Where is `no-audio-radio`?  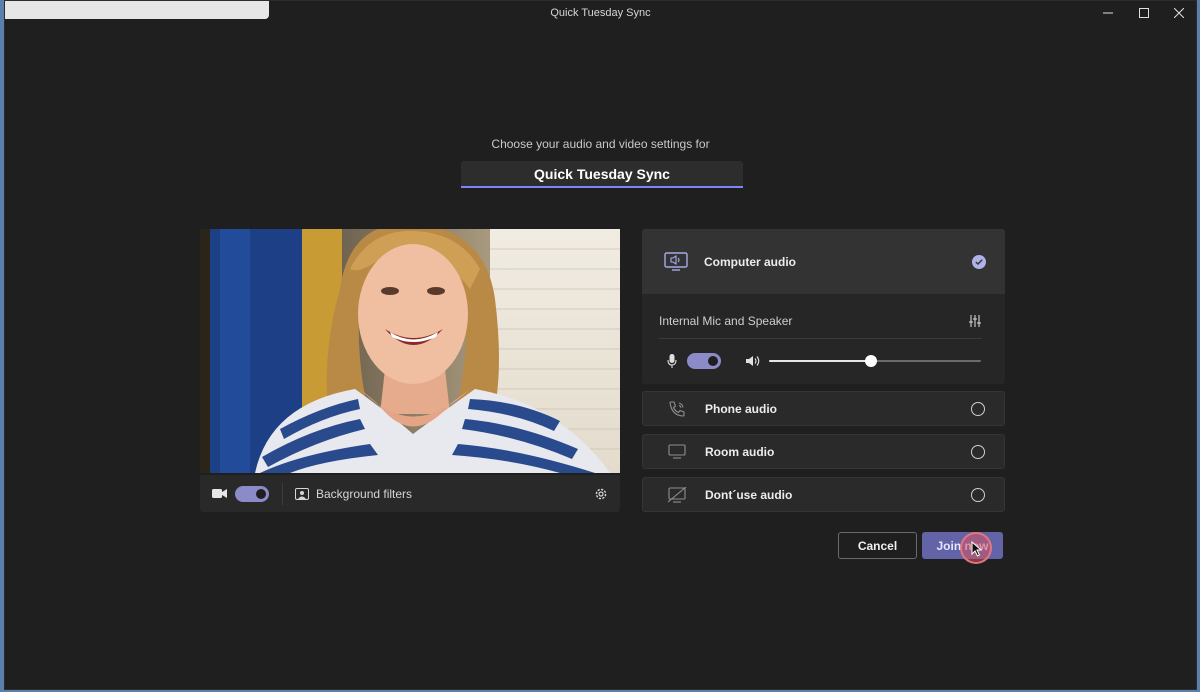
no-audio-radio is located at coordinates (978, 494).